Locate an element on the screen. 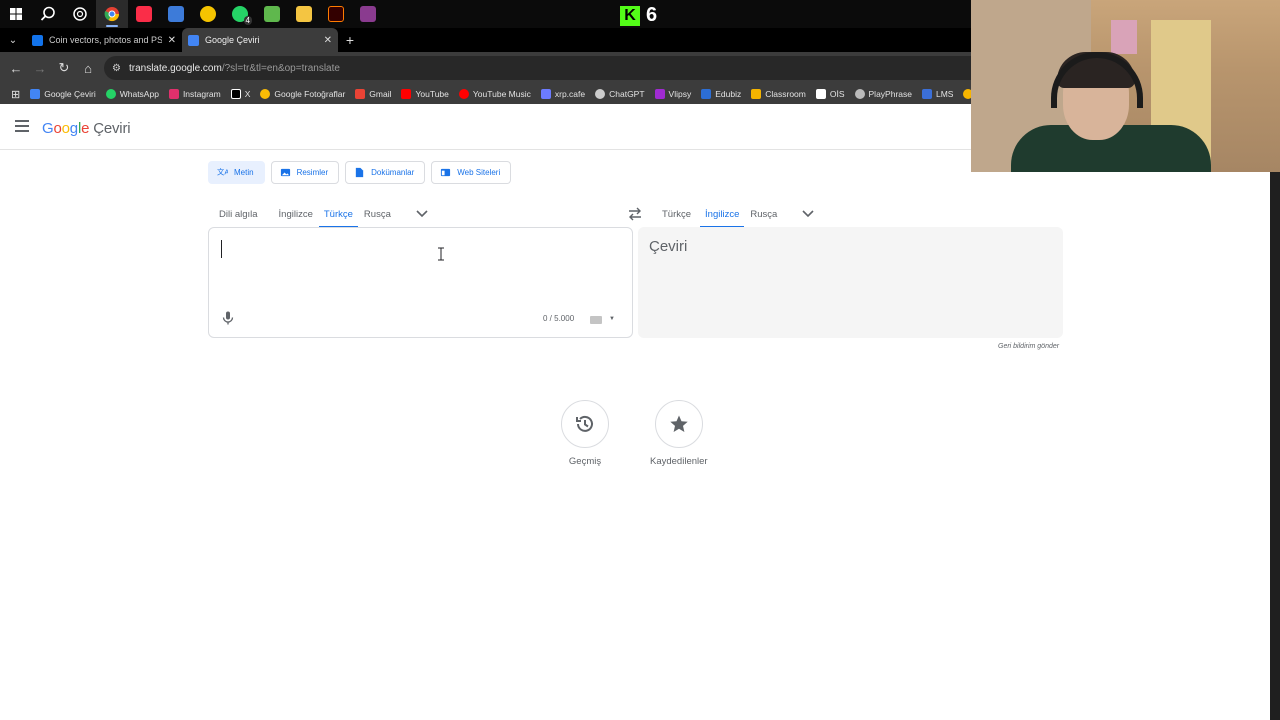 The image size is (1280, 720). main-menu-icon is located at coordinates (23, 126).